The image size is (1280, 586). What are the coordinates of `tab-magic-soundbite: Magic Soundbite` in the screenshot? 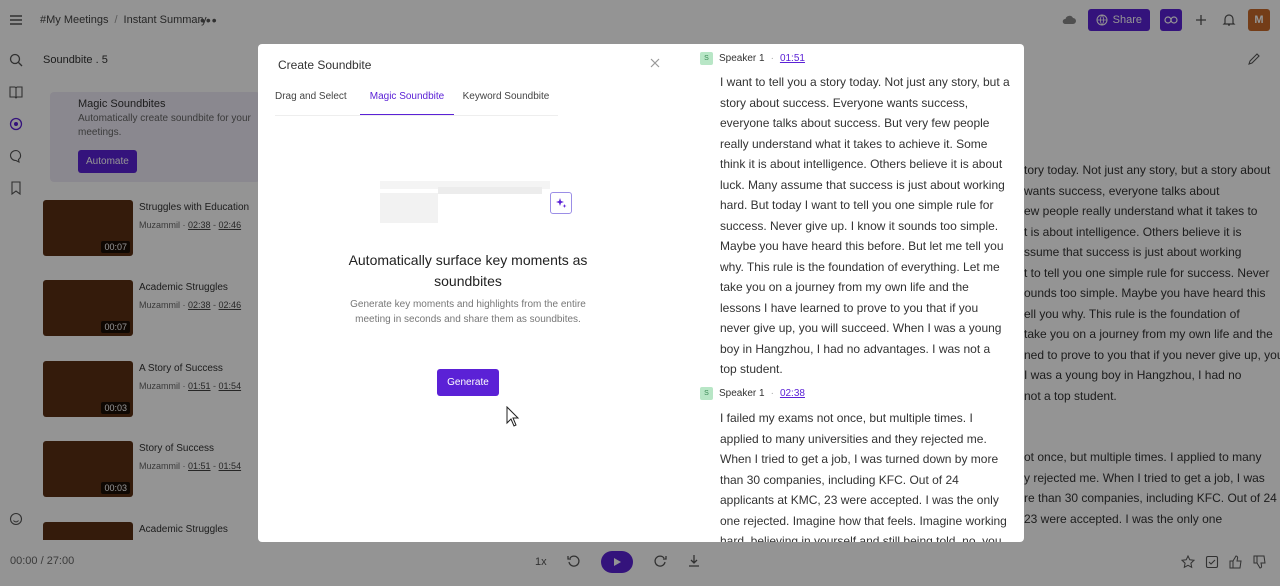 It's located at (407, 101).